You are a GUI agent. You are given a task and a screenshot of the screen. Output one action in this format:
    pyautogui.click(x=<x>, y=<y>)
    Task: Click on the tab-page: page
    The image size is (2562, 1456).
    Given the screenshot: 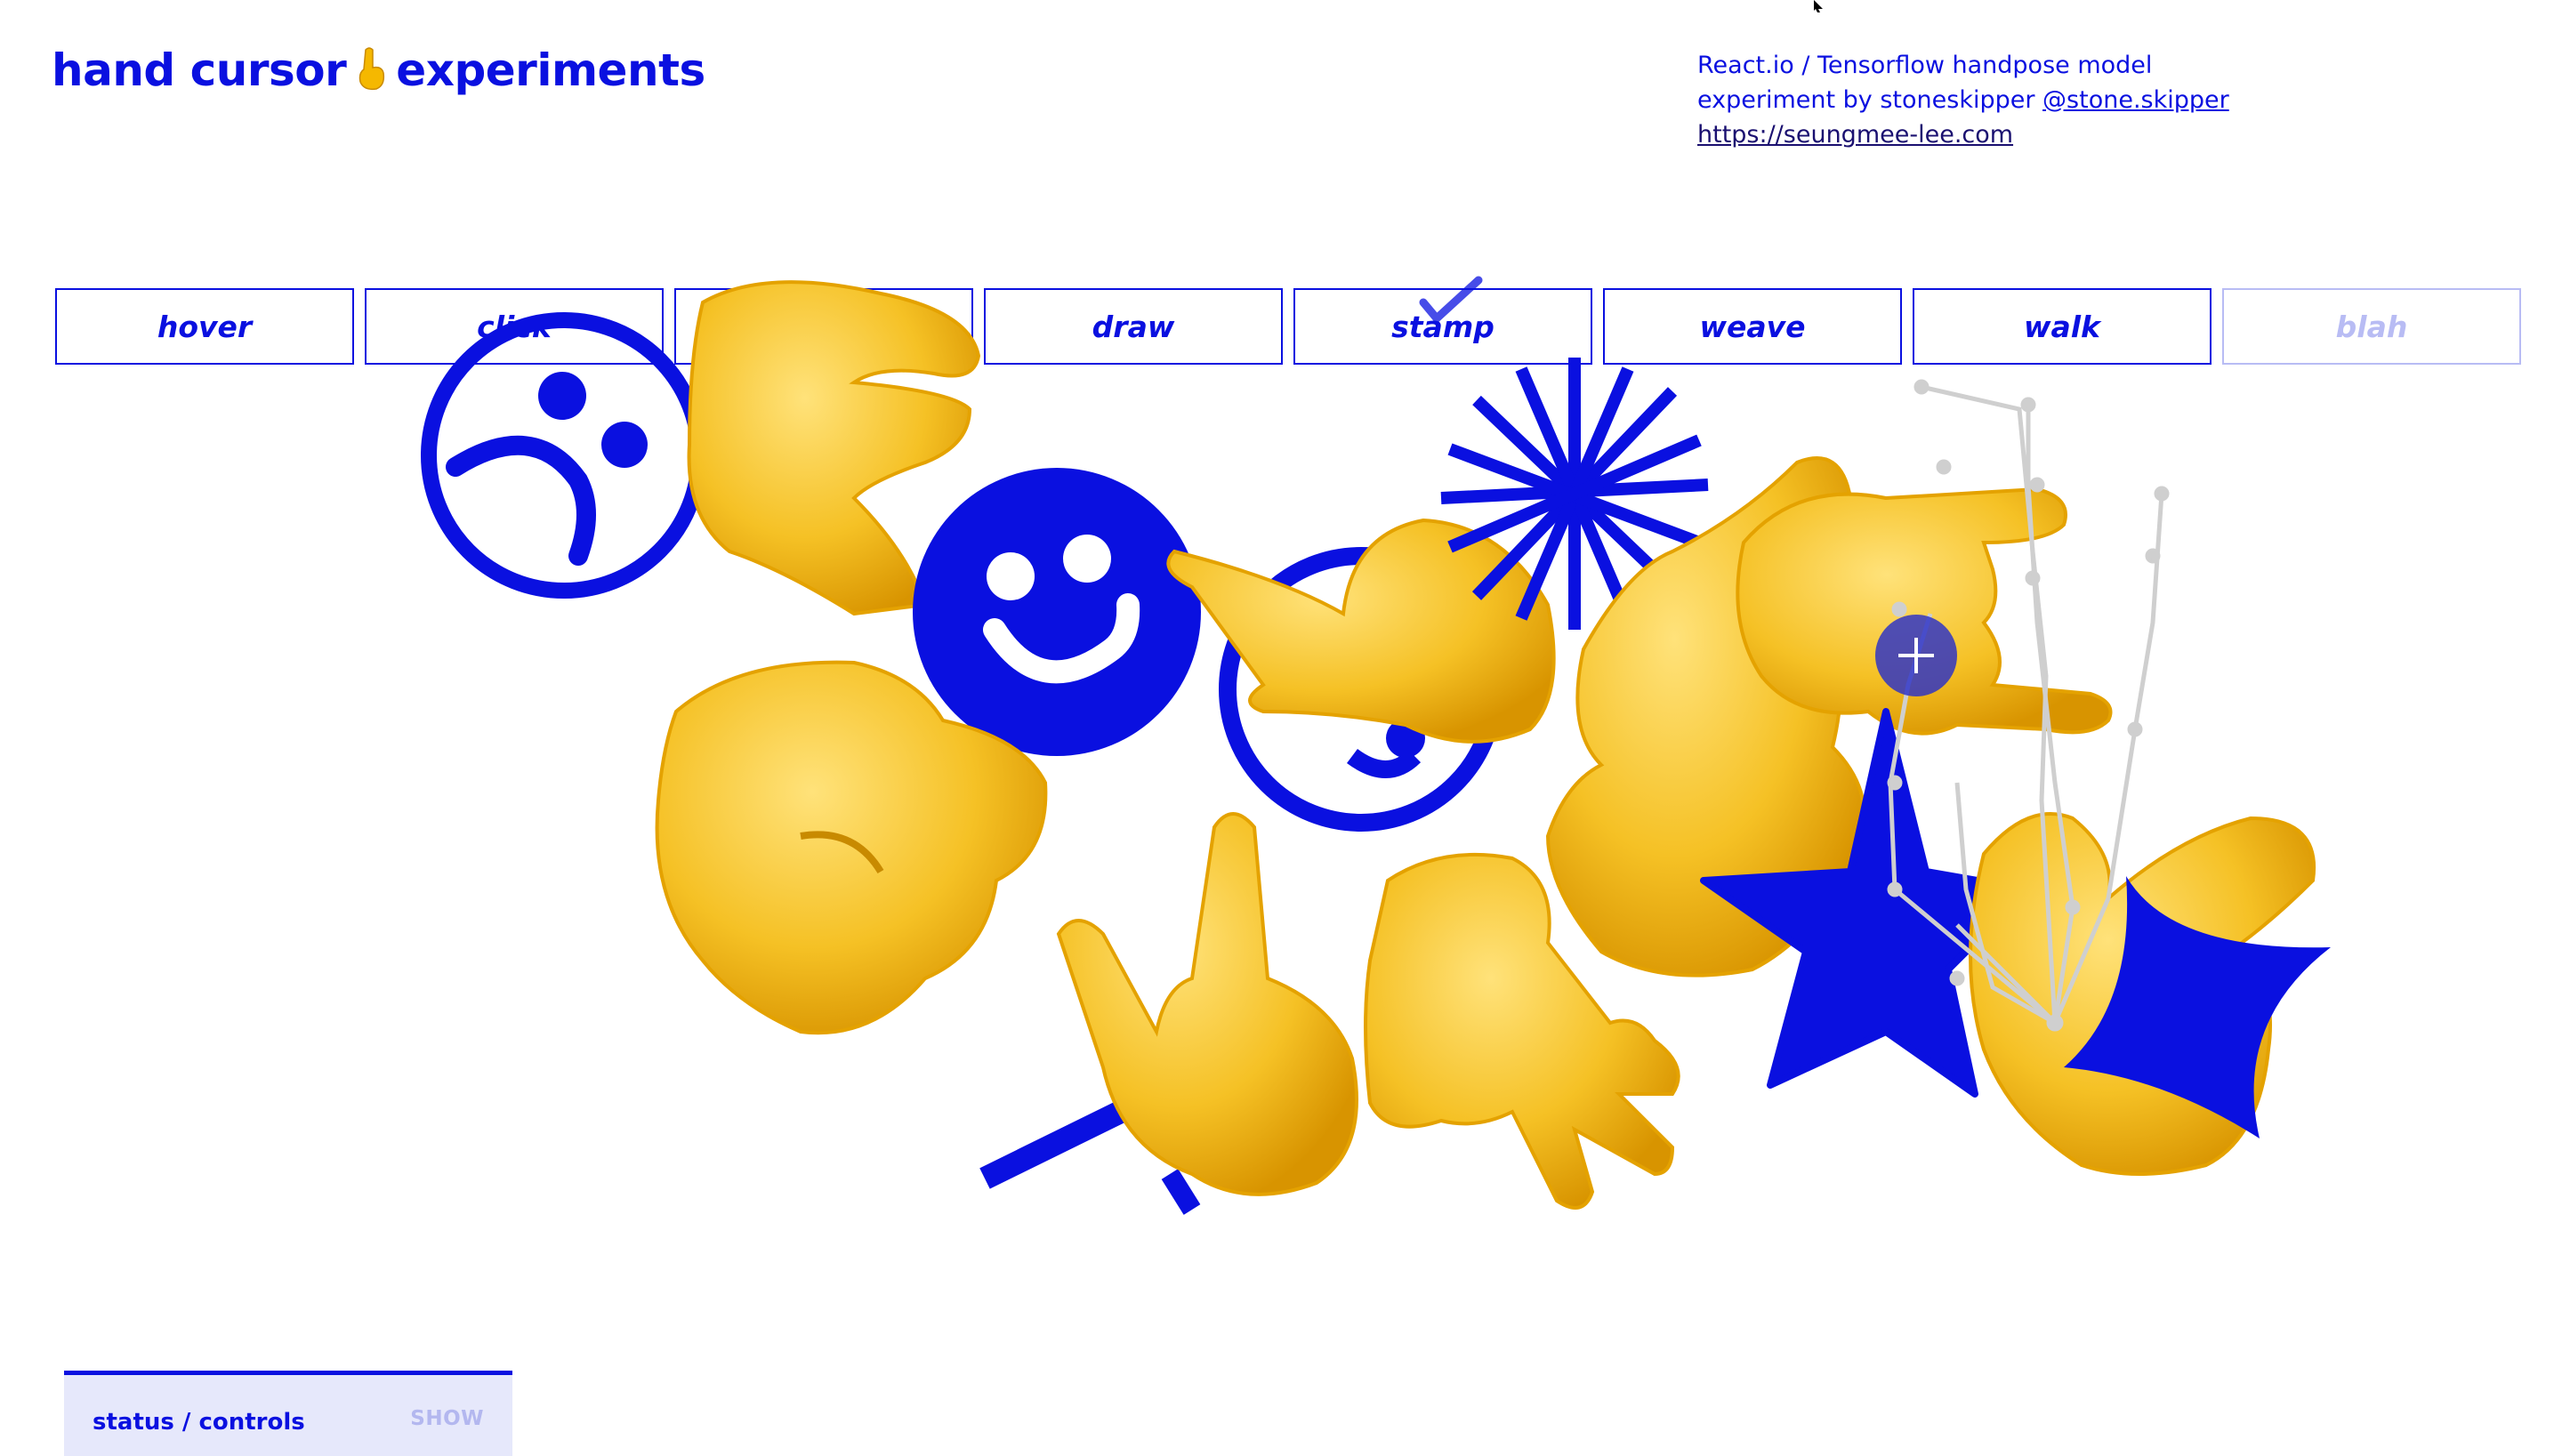 What is the action you would take?
    pyautogui.click(x=823, y=326)
    